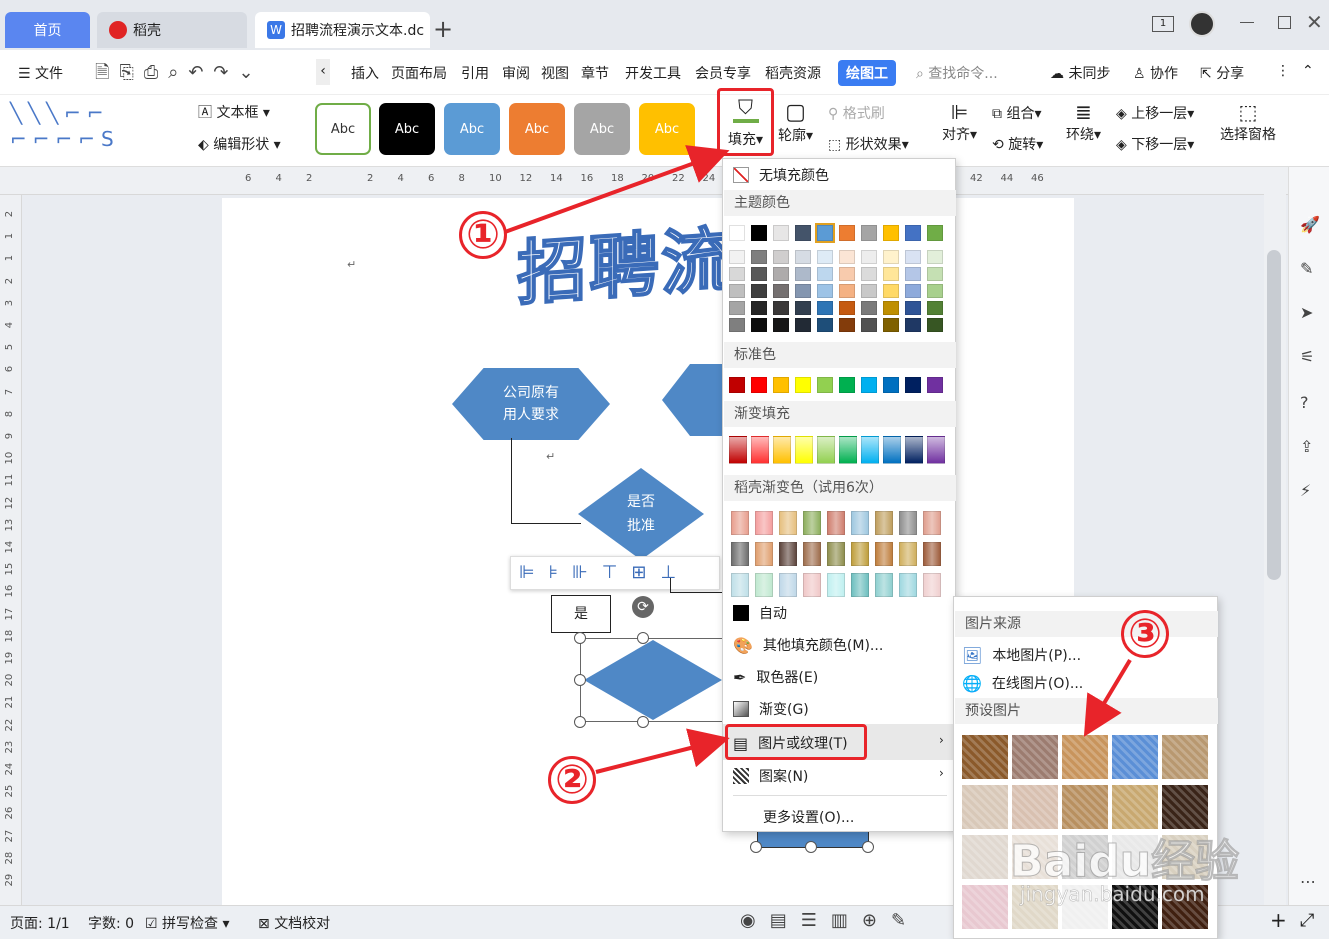 This screenshot has width=1329, height=939. What do you see at coordinates (572, 780) in the screenshot?
I see `callout-2: ②` at bounding box center [572, 780].